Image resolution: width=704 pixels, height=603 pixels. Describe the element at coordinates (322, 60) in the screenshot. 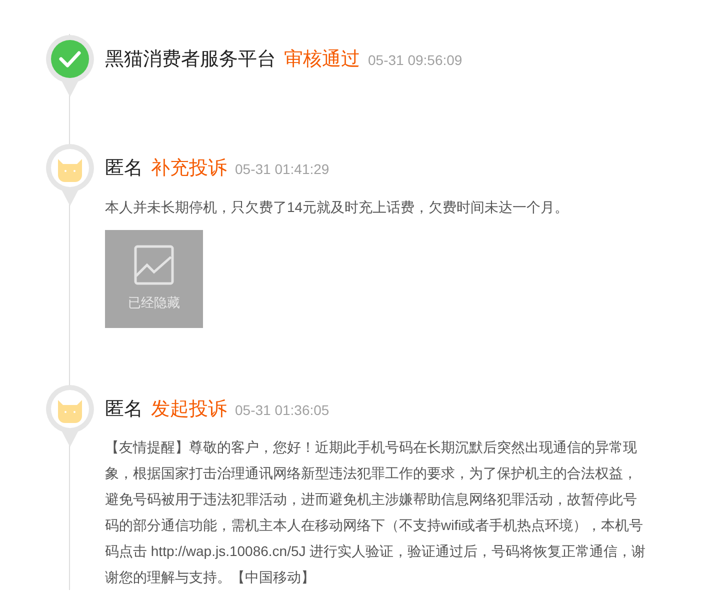

I see `action-label: 审核通过` at that location.